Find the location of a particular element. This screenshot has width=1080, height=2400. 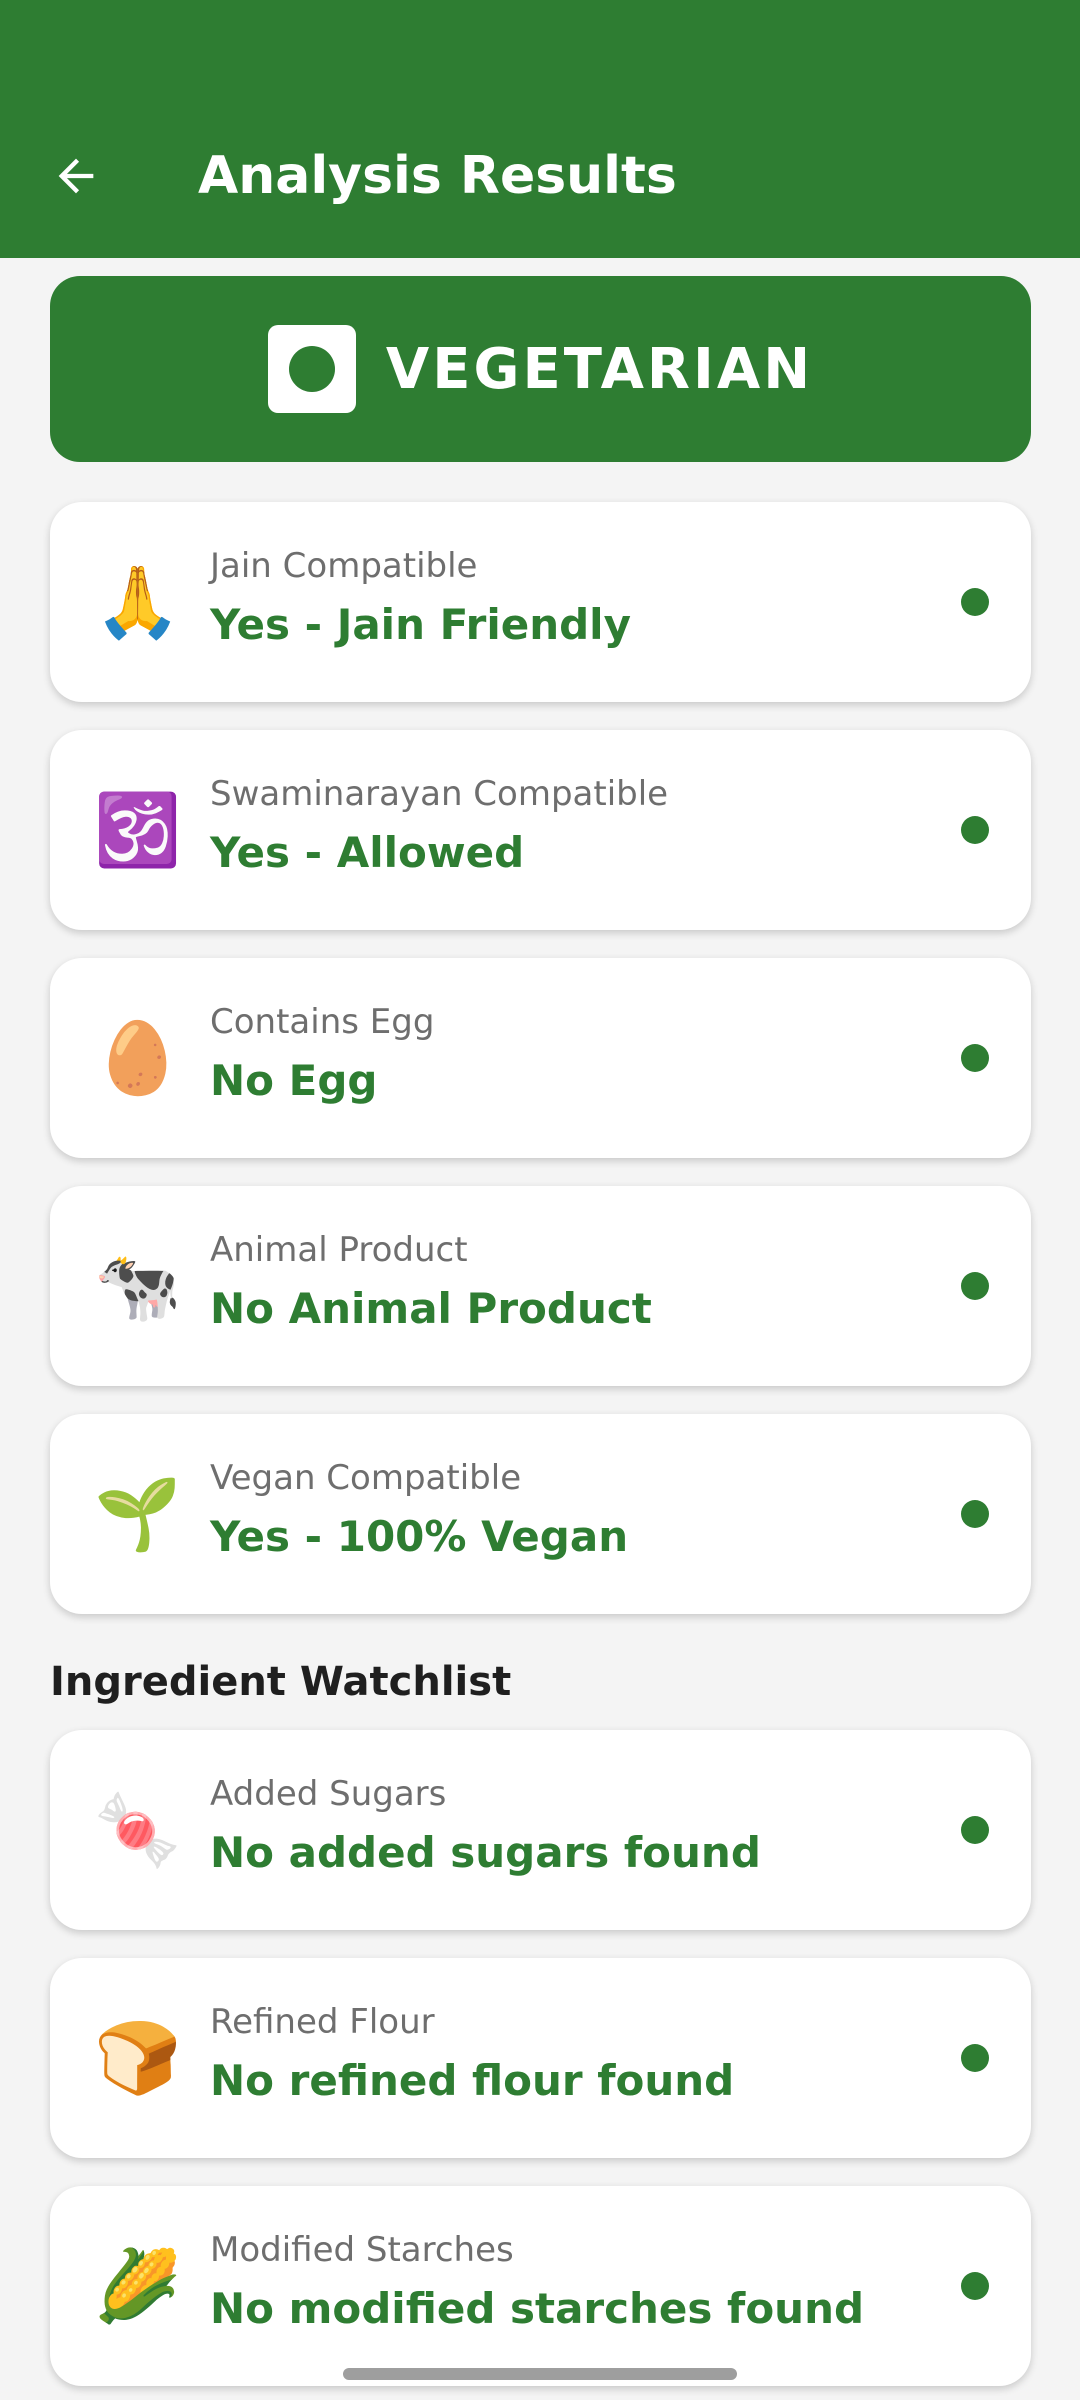

card-label: Contains Egg is located at coordinates (322, 1022).